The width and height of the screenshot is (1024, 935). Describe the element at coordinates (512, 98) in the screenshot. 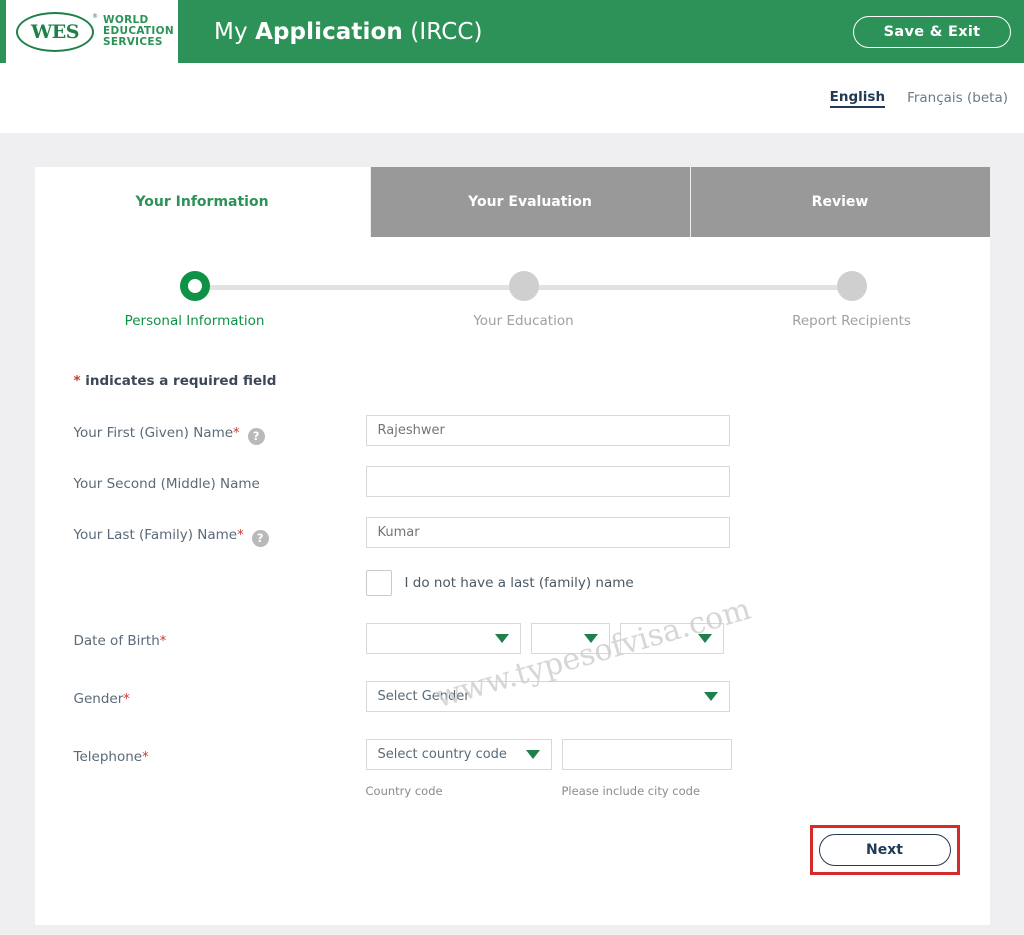

I see `language-switcher: English Français (beta)` at that location.